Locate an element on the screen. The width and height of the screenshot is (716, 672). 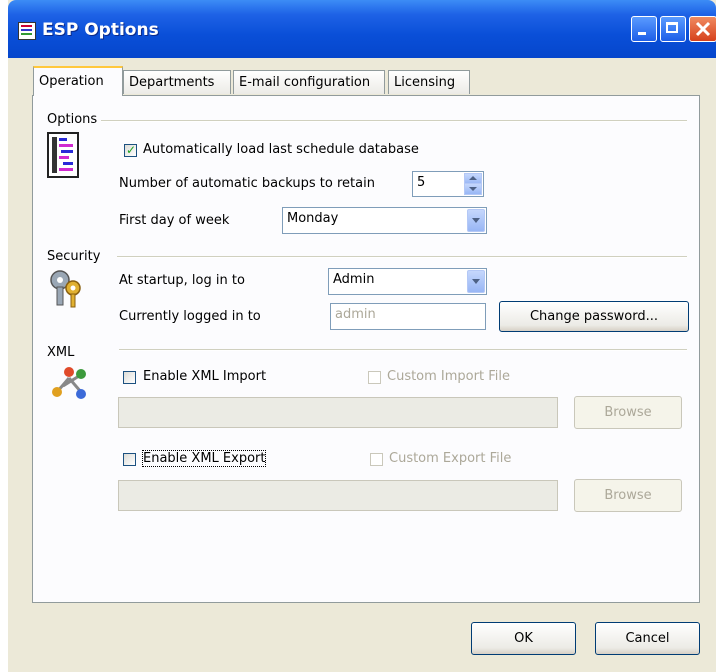
enable-xml-export-label: Enable XML Export is located at coordinates (204, 458).